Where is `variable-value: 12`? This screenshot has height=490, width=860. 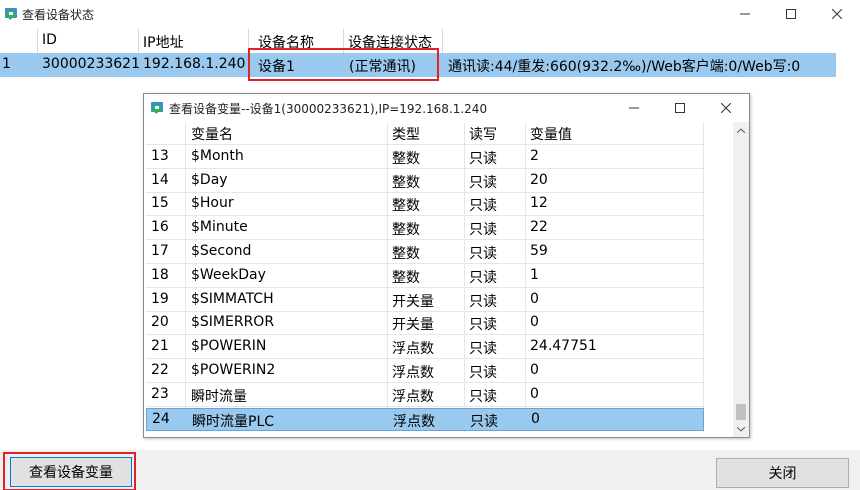
variable-value: 12 is located at coordinates (539, 203).